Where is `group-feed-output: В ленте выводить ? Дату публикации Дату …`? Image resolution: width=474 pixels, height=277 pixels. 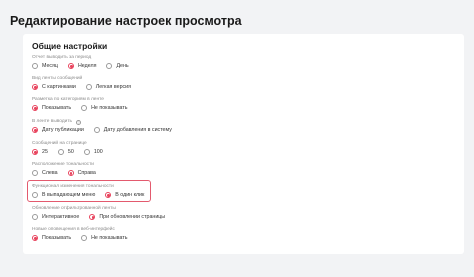
group-feed-output: В ленте выводить ? Дату публикации Дату … is located at coordinates (107, 126).